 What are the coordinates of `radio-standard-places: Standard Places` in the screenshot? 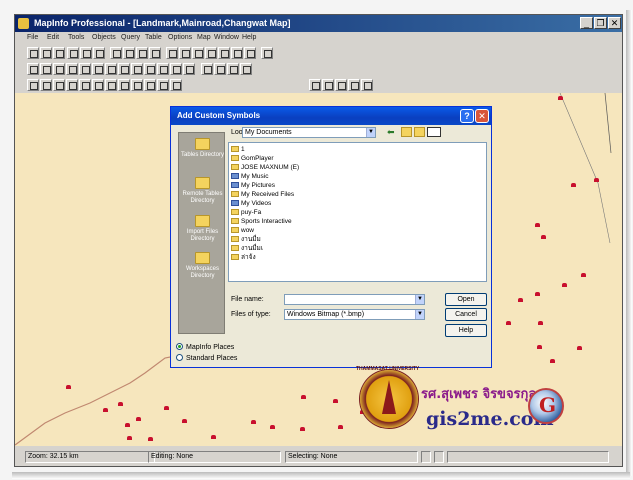 It's located at (206, 358).